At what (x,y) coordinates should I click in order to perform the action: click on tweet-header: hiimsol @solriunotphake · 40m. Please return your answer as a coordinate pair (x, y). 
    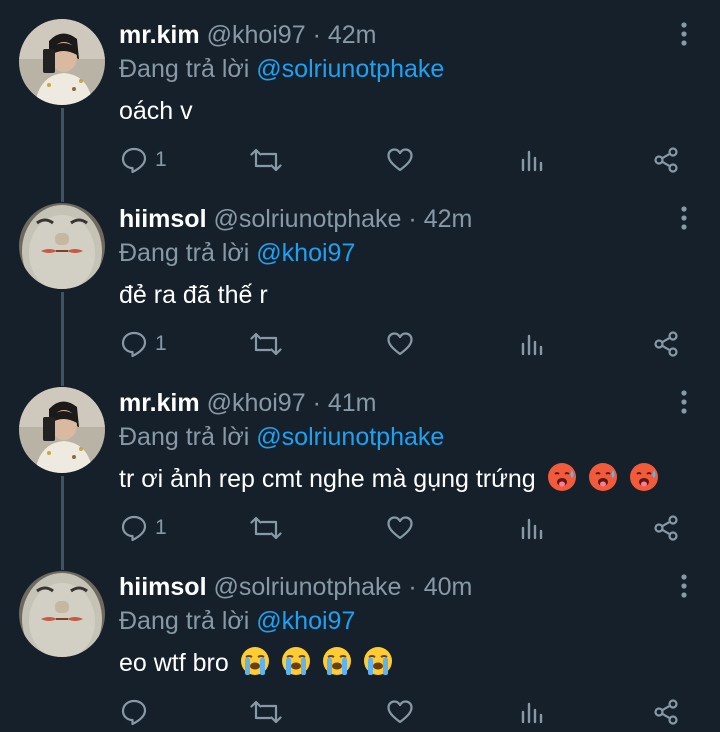
    Looking at the image, I should click on (295, 587).